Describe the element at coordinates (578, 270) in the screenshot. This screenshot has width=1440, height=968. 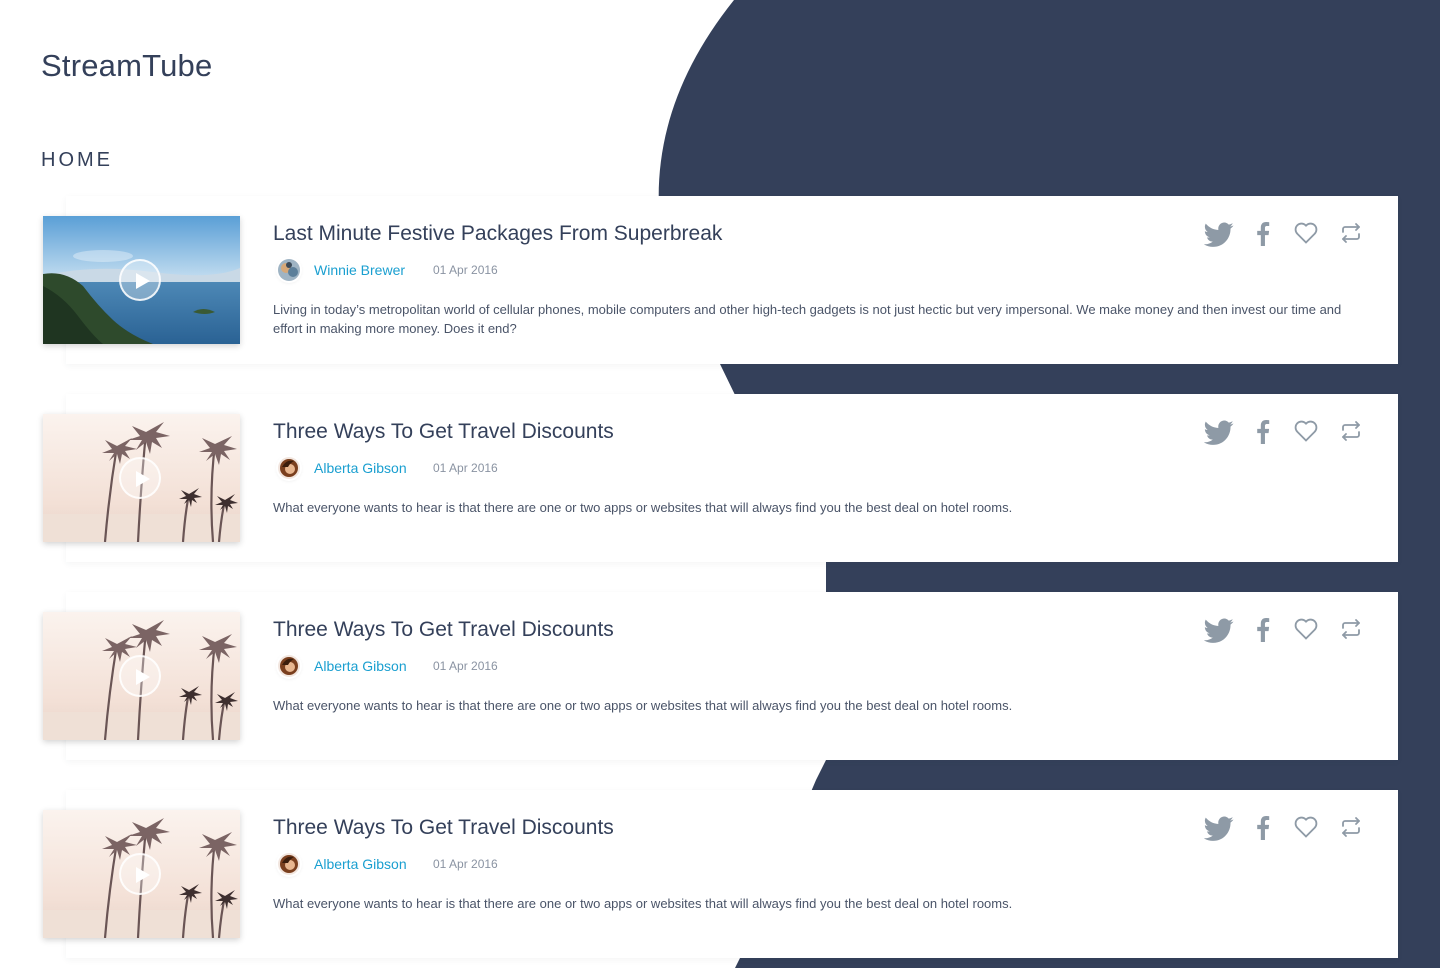
I see `video-meta: Winnie Brewer 01 Apr 2016` at that location.